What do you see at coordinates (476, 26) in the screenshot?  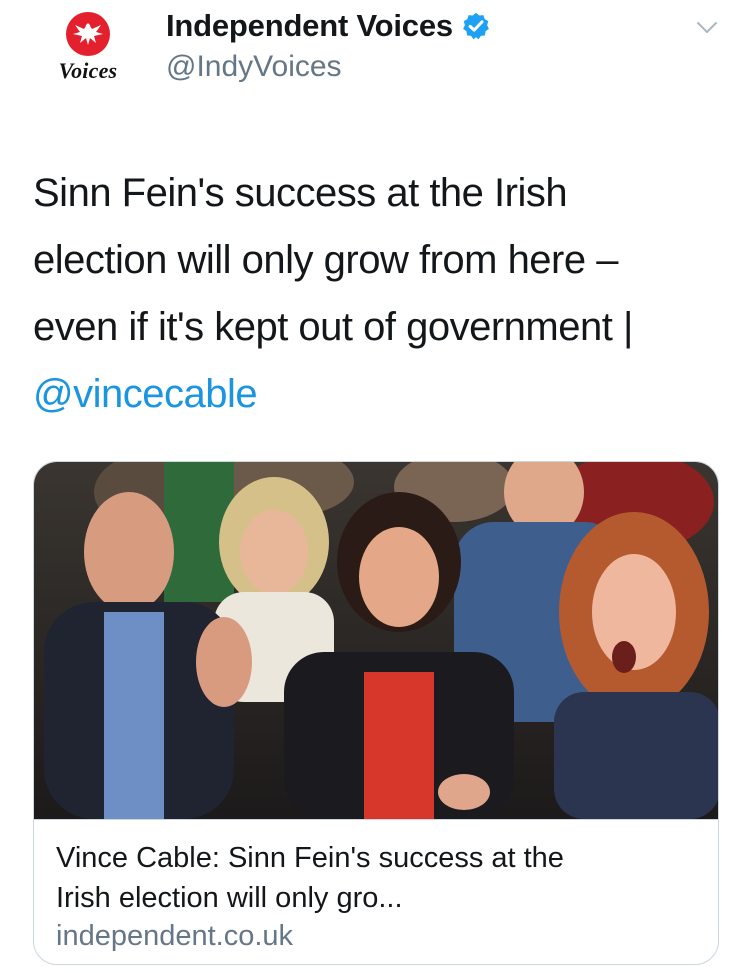 I see `verified-badge-icon` at bounding box center [476, 26].